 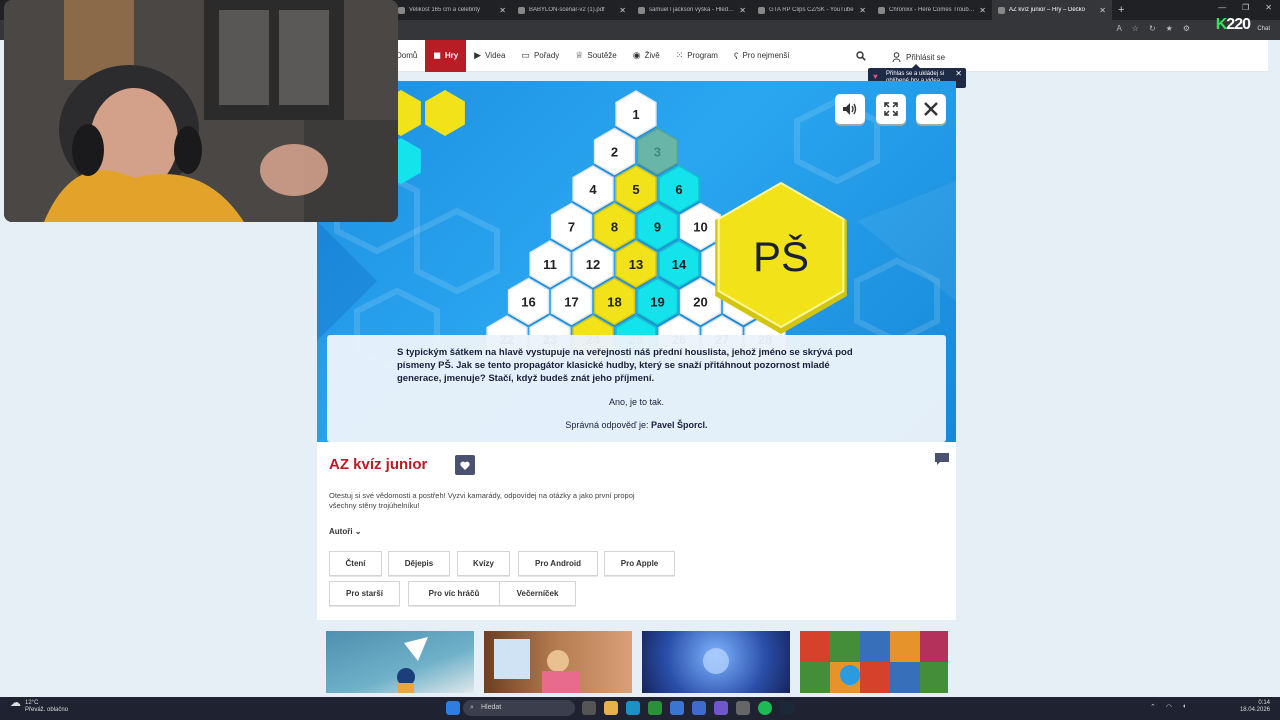 I want to click on hex-cell: 2, so click(x=614, y=152).